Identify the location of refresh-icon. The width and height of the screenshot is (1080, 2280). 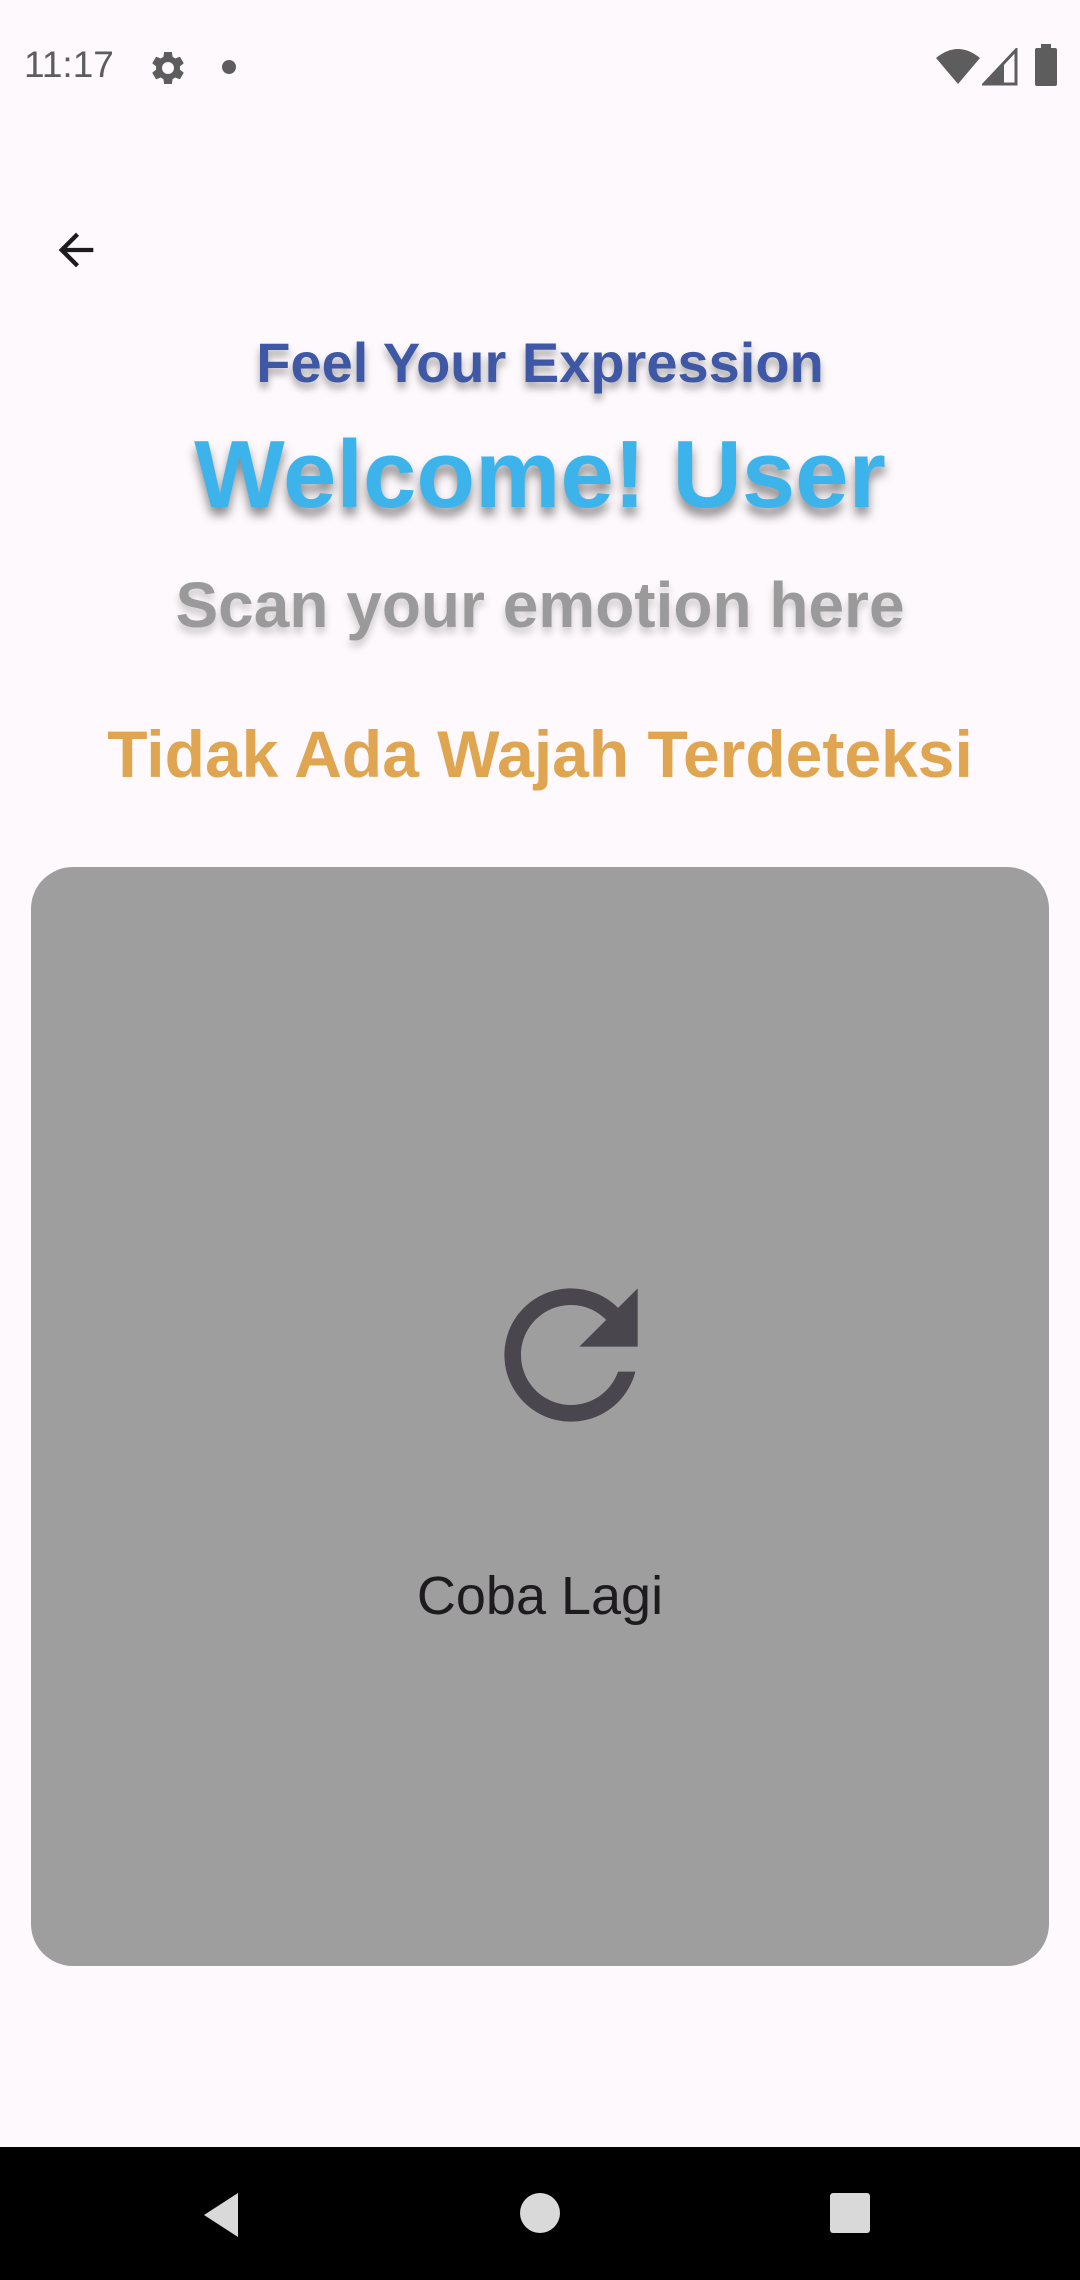
(571, 1355).